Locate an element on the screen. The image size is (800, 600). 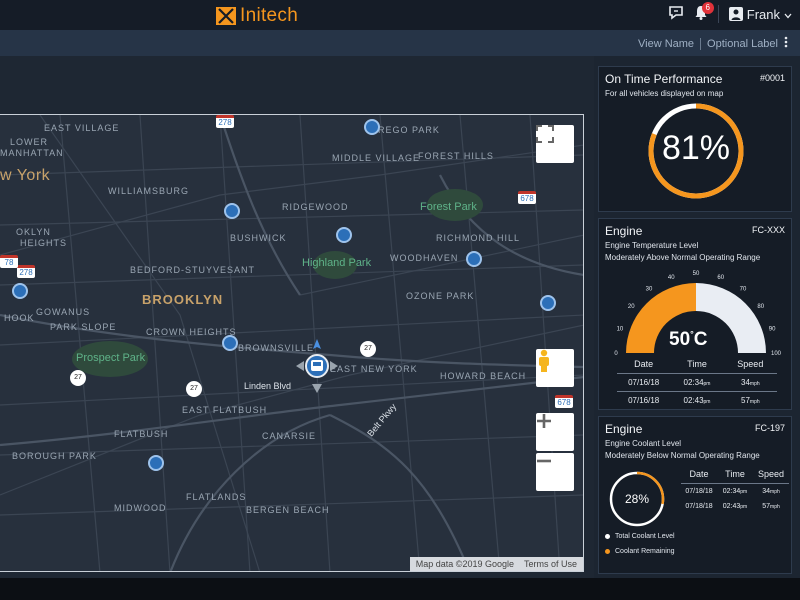
chevron-down-icon is located at coordinates (788, 14).